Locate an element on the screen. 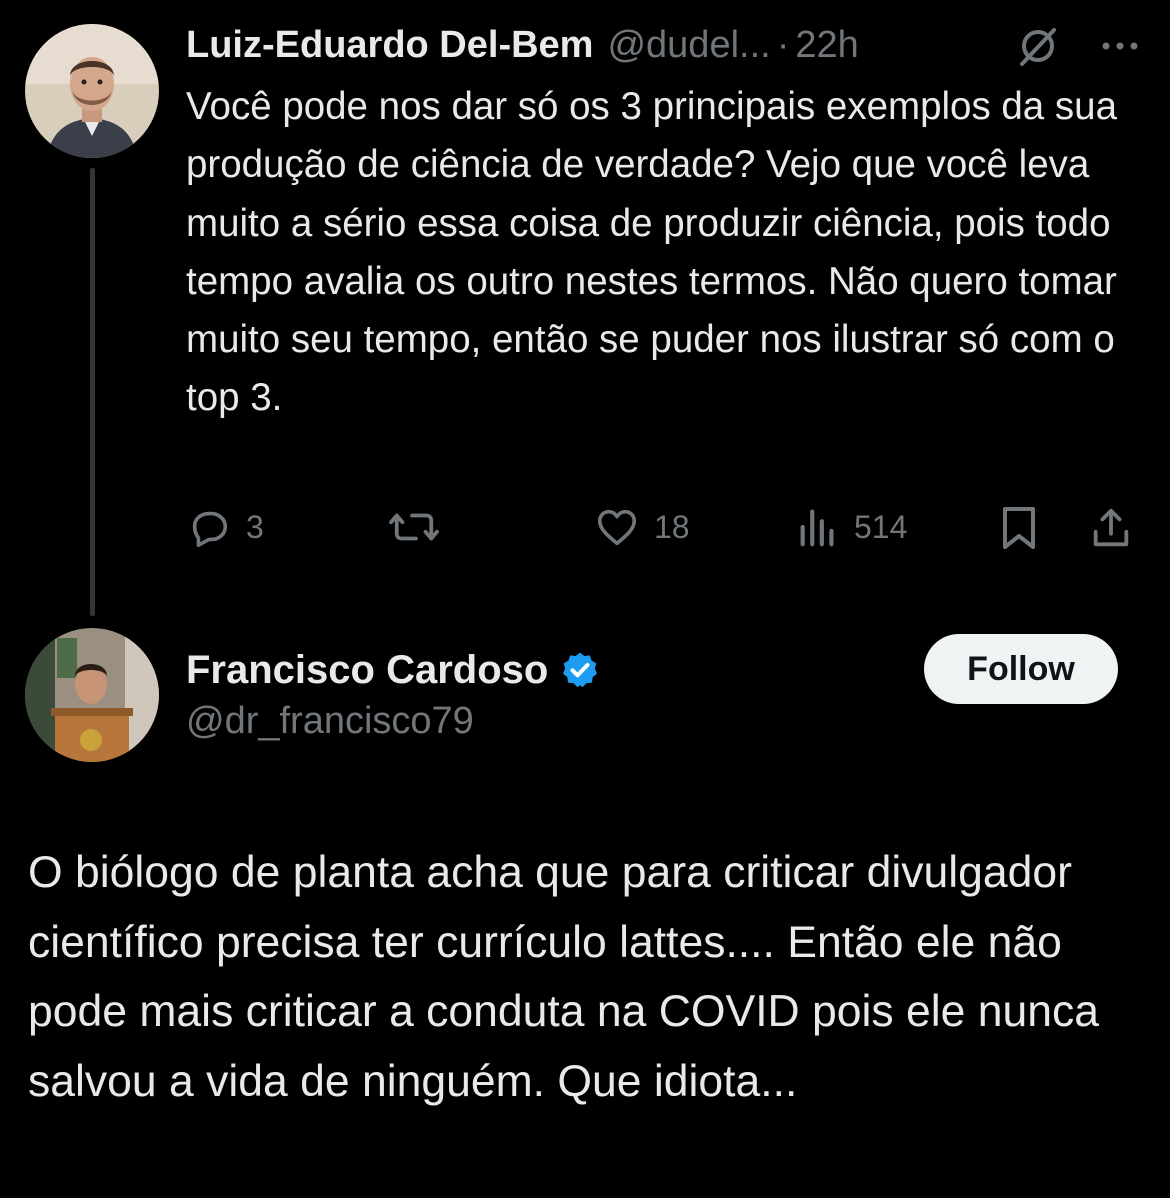  author-handle: @dr_francisco79 is located at coordinates (330, 721).